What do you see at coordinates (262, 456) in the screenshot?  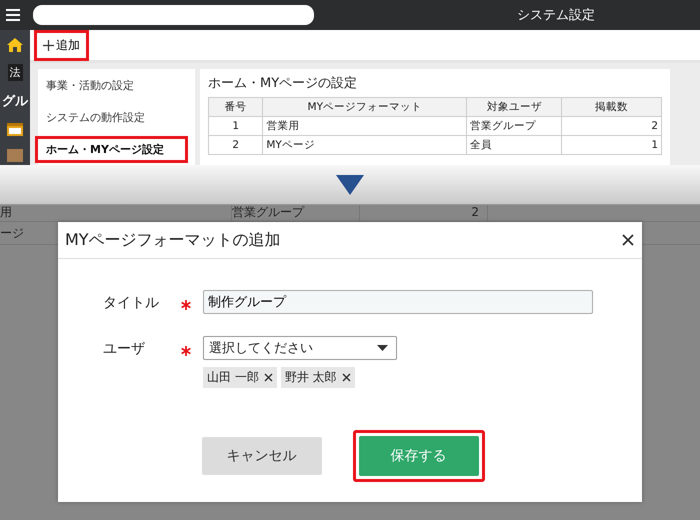 I see `cancel-button: キャンセル` at bounding box center [262, 456].